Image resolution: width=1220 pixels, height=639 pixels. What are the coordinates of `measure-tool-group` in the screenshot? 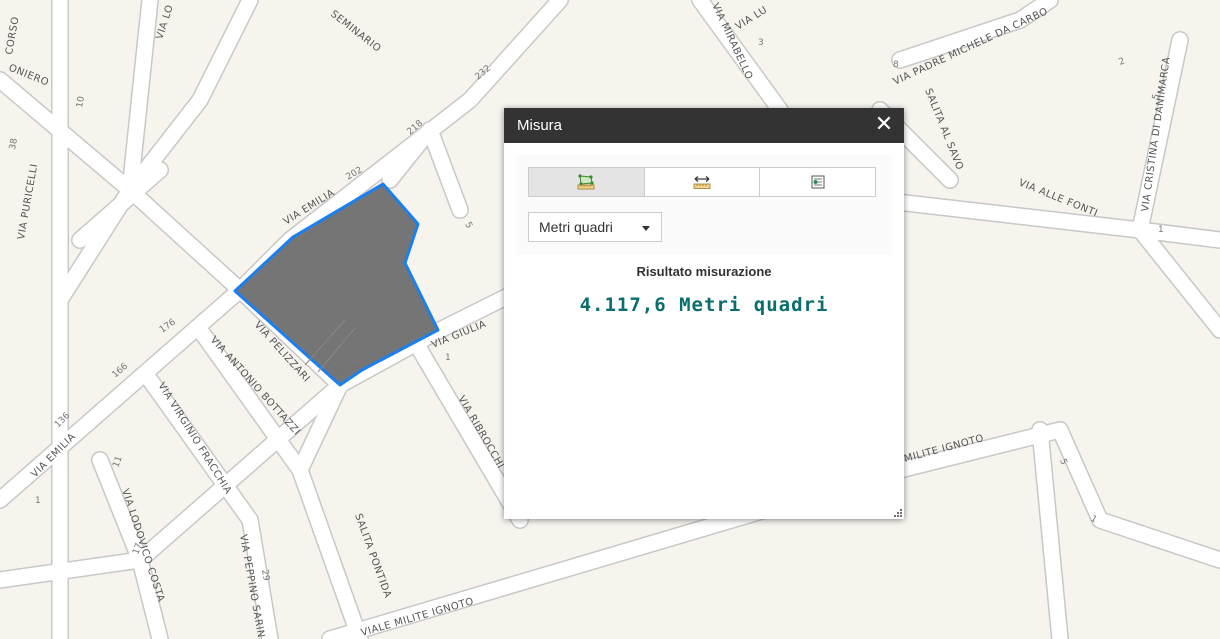 It's located at (702, 182).